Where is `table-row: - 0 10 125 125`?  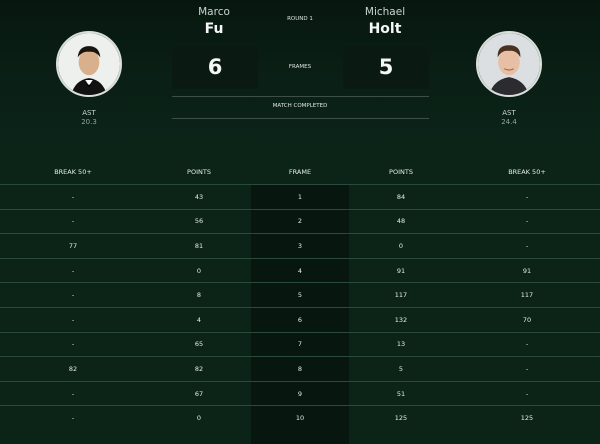 table-row: - 0 10 125 125 is located at coordinates (300, 417).